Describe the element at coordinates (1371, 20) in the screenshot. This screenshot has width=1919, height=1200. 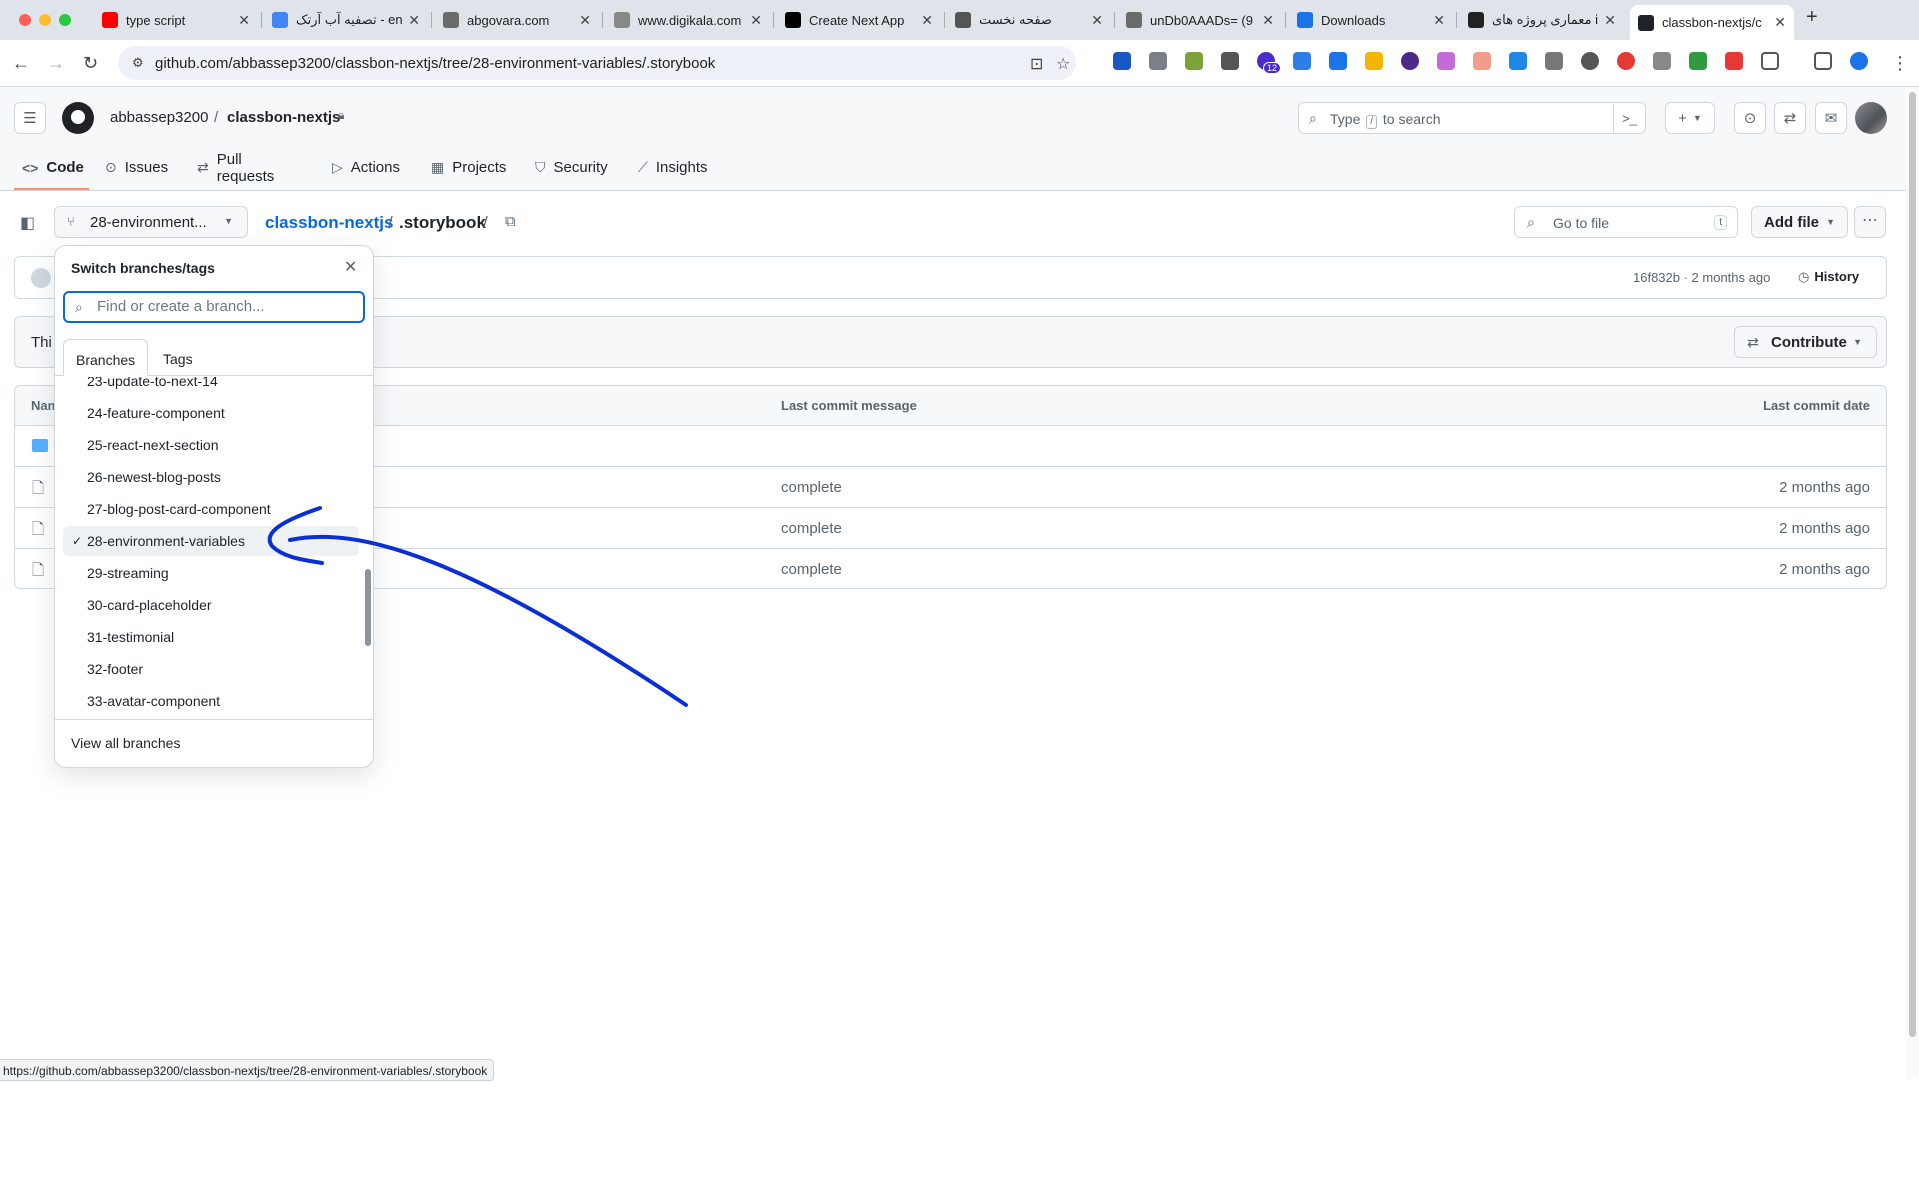
I see `browser-tab: Downloads ✕` at that location.